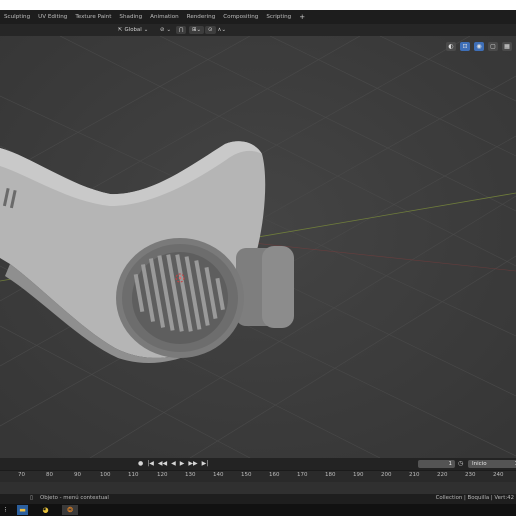 This screenshot has height=516, width=516. I want to click on tab-texture-paint: Texture Paint, so click(93, 17).